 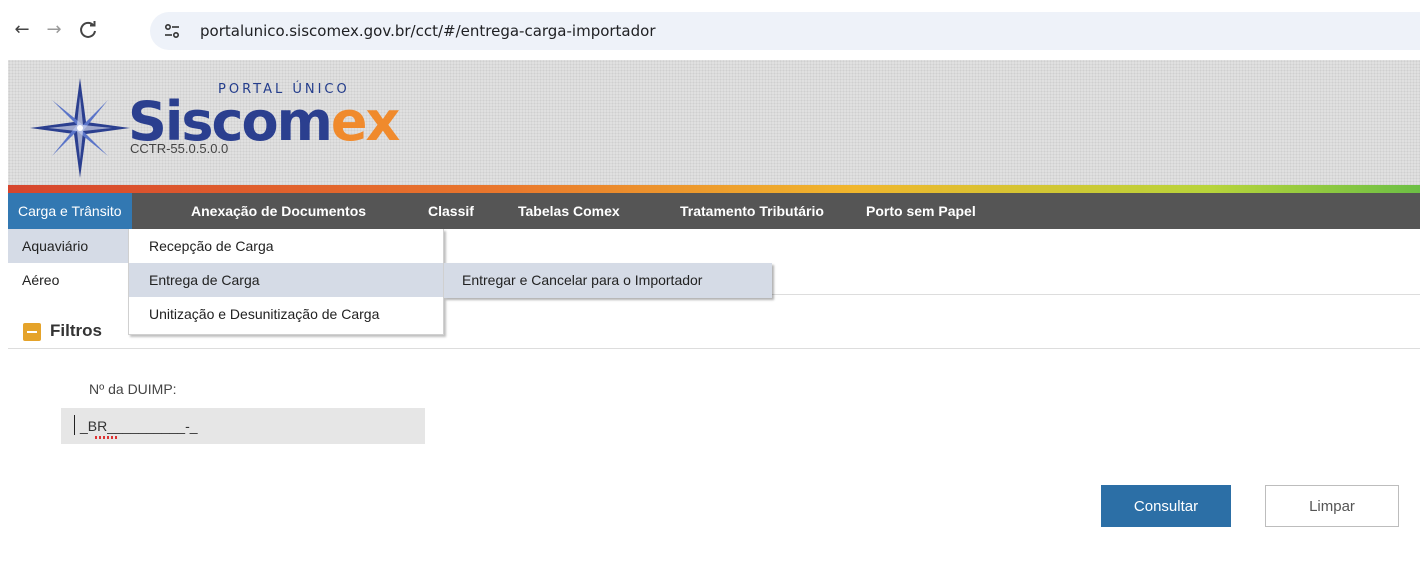 I want to click on submenu-entrega-de-carga: Entregar e Cancelar para o Importador, so click(x=608, y=280).